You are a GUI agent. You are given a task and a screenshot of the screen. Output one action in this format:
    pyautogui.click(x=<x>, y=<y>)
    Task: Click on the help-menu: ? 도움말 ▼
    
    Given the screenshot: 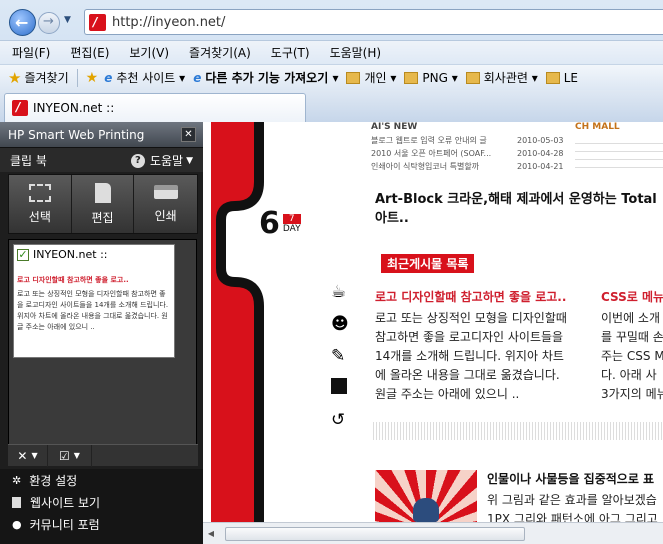 What is the action you would take?
    pyautogui.click(x=161, y=160)
    